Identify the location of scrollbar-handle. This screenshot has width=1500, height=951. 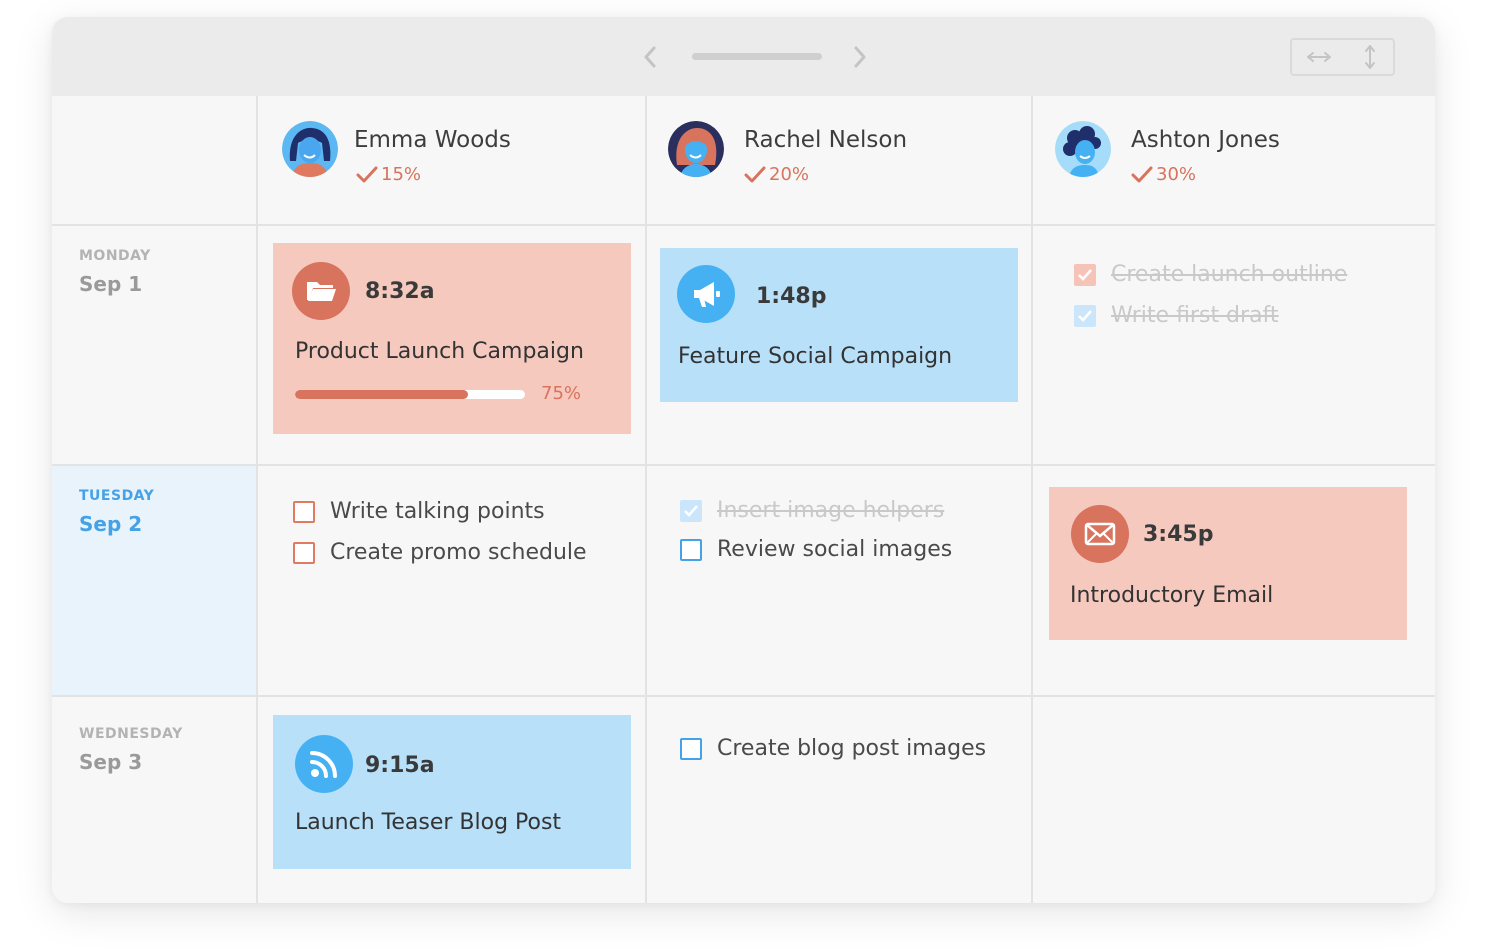
(757, 56).